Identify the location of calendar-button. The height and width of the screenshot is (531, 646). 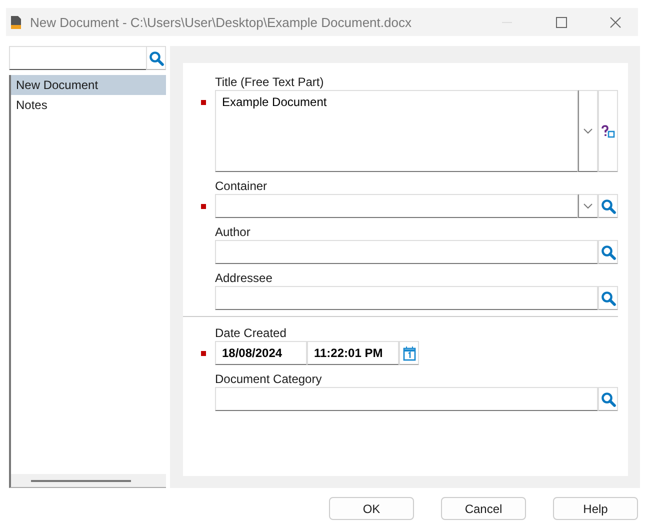
(409, 353).